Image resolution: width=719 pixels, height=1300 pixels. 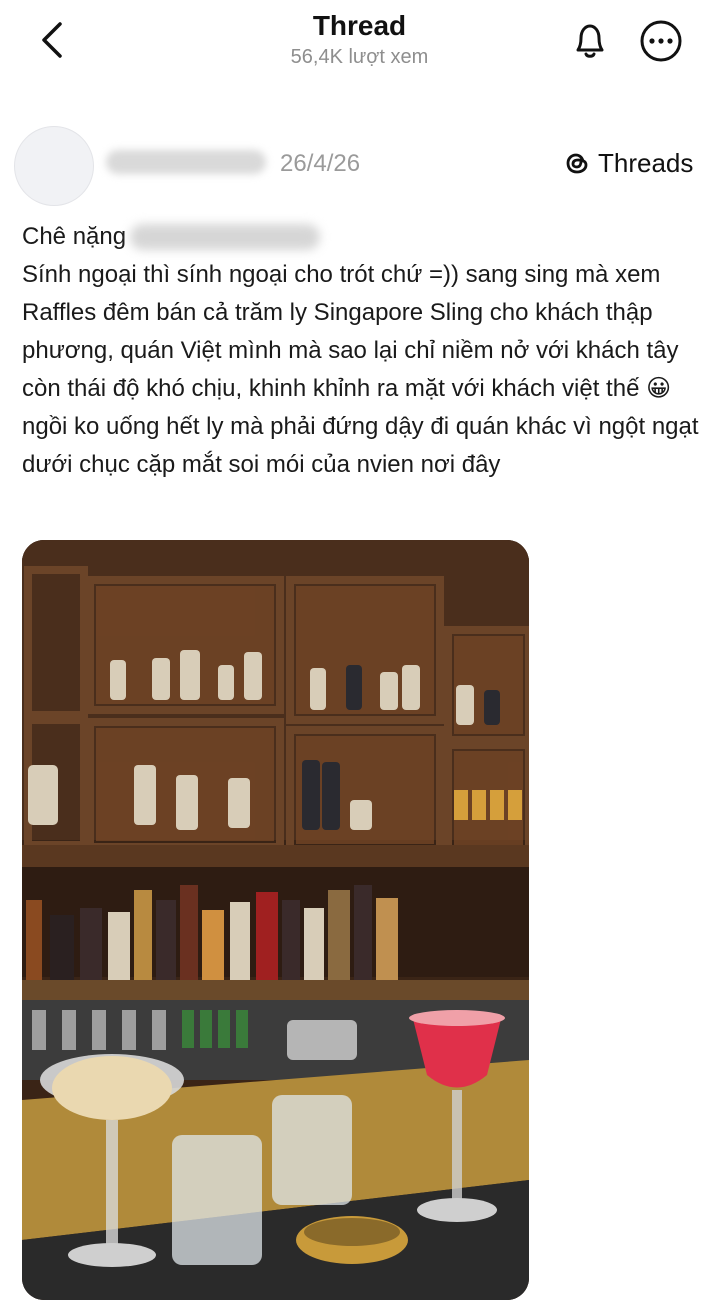 I want to click on mention-blurred, so click(x=225, y=237).